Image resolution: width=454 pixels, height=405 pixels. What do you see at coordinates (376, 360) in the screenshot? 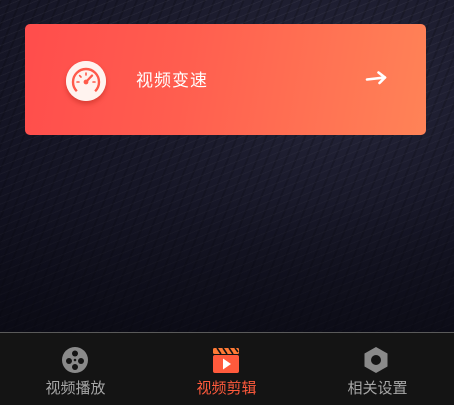
I see `hex-nut-icon` at bounding box center [376, 360].